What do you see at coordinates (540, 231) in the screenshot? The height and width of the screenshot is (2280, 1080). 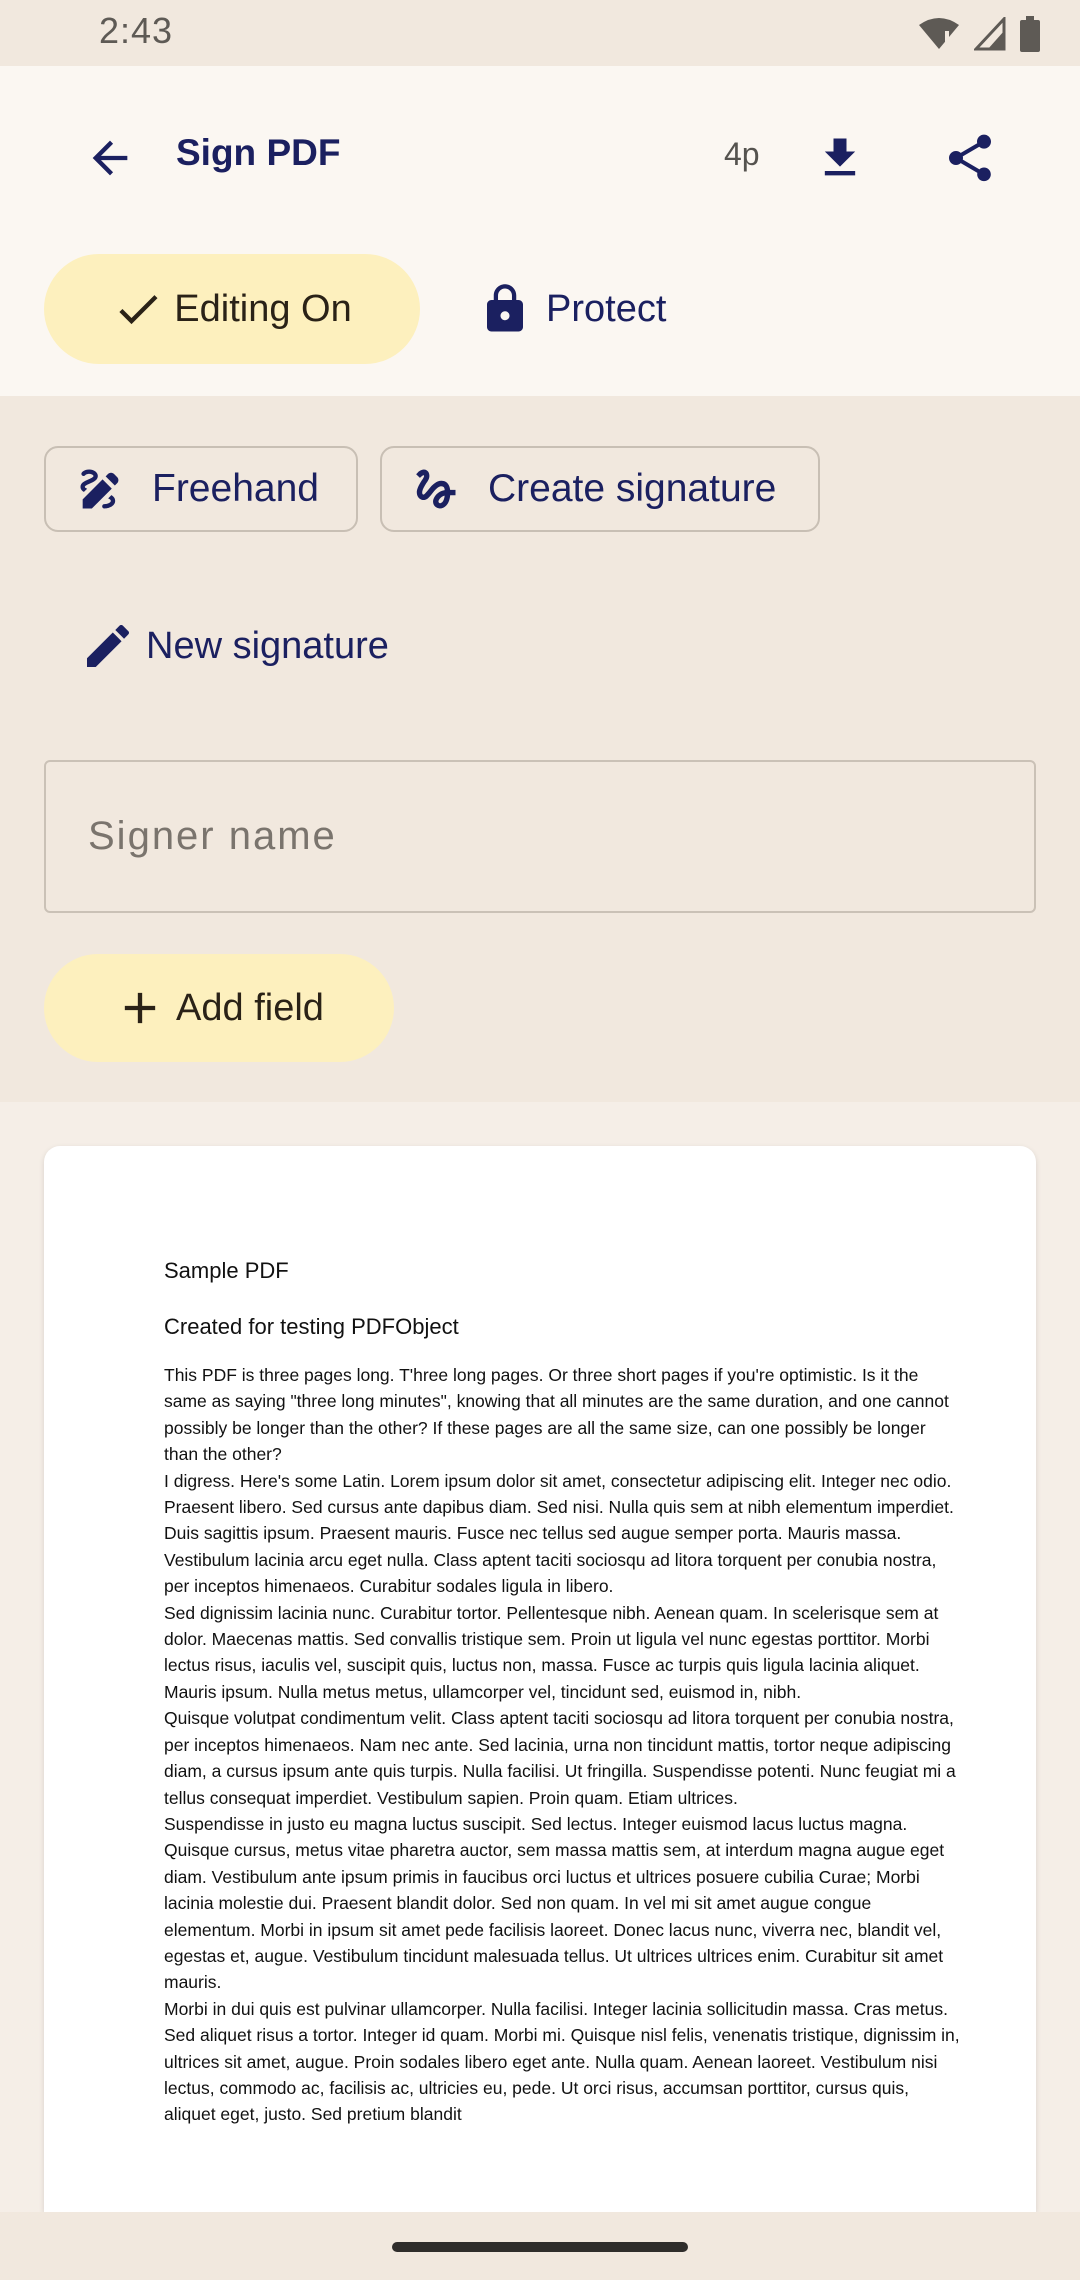 I see `app-bar: Sign PDF 4p Editing On Protect` at bounding box center [540, 231].